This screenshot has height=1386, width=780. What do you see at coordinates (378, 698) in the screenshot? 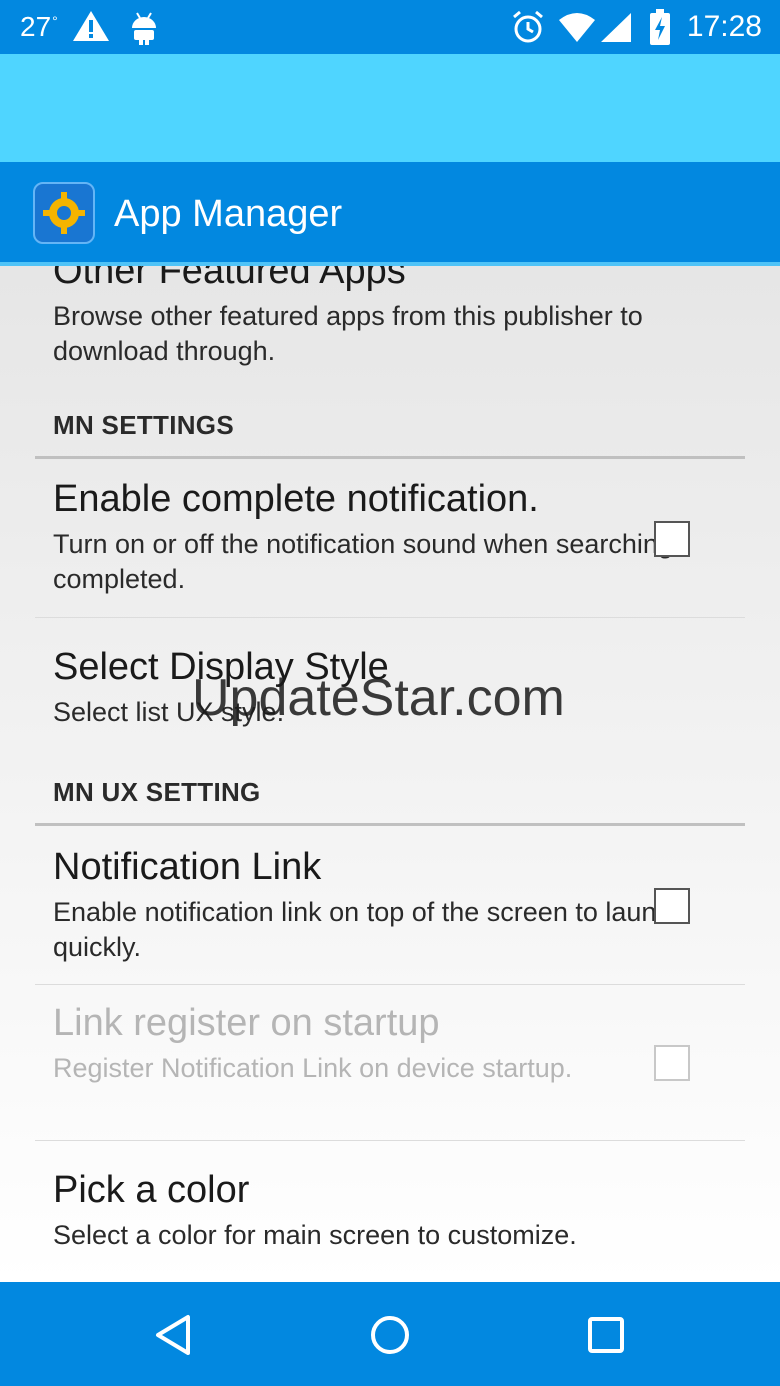
I see `watermark: UpdateStar.com` at bounding box center [378, 698].